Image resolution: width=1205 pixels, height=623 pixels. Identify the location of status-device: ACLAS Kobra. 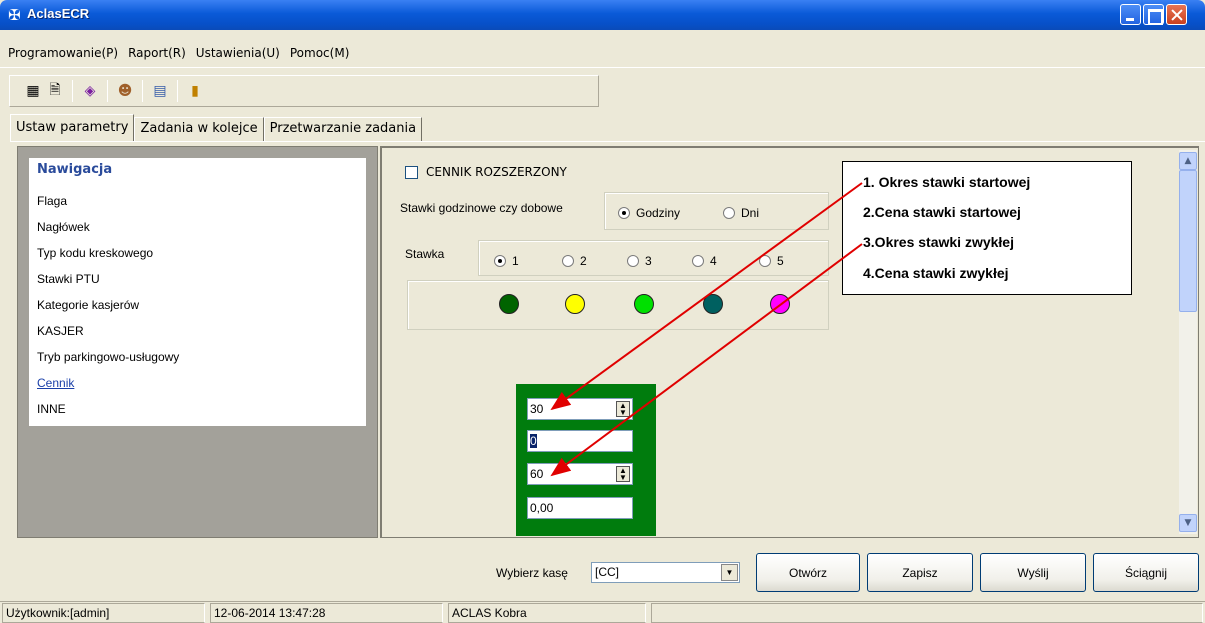
(547, 613).